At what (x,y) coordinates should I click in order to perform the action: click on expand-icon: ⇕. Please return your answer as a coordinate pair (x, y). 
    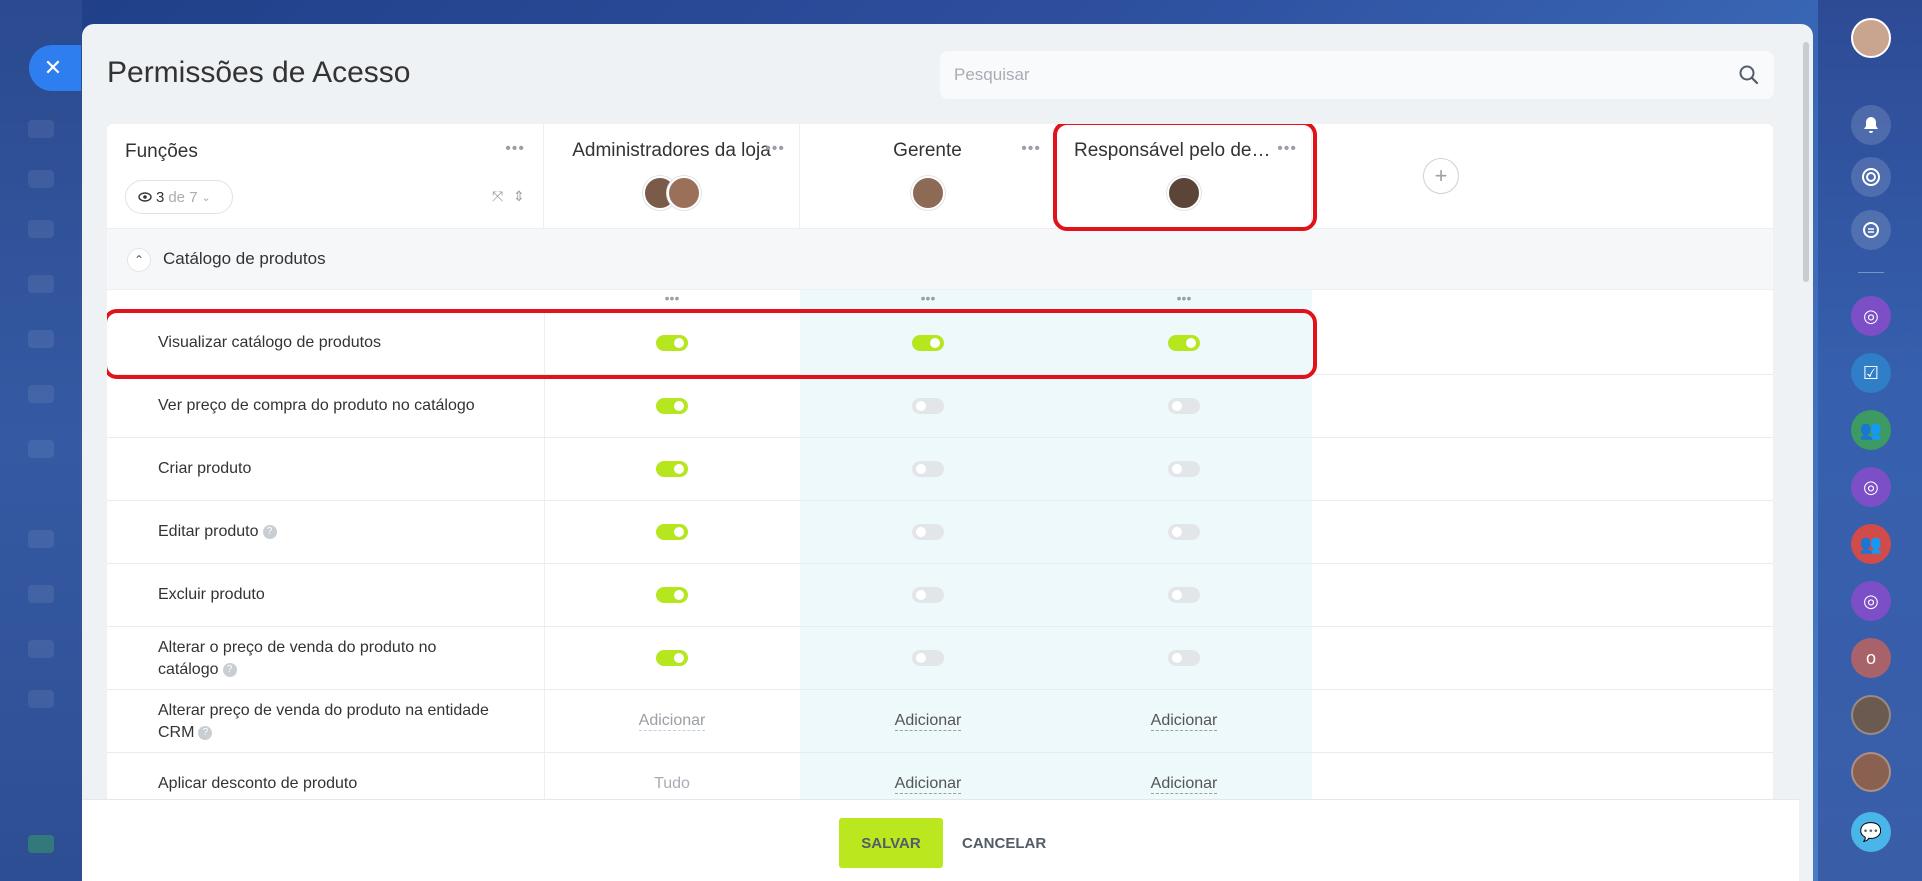
    Looking at the image, I should click on (519, 196).